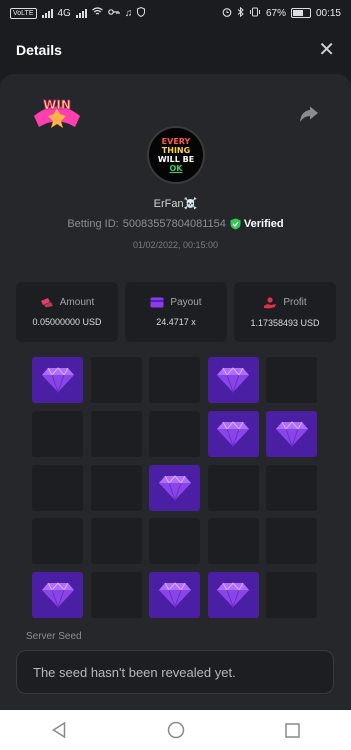 The image size is (351, 750). I want to click on stat-value-amount: 0.05000000 USD, so click(67, 322).